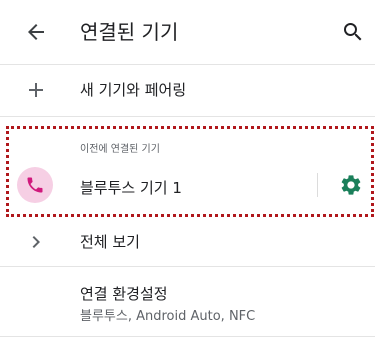 This screenshot has width=375, height=339. Describe the element at coordinates (131, 188) in the screenshot. I see `device-name: 블루투스 기기 1` at that location.